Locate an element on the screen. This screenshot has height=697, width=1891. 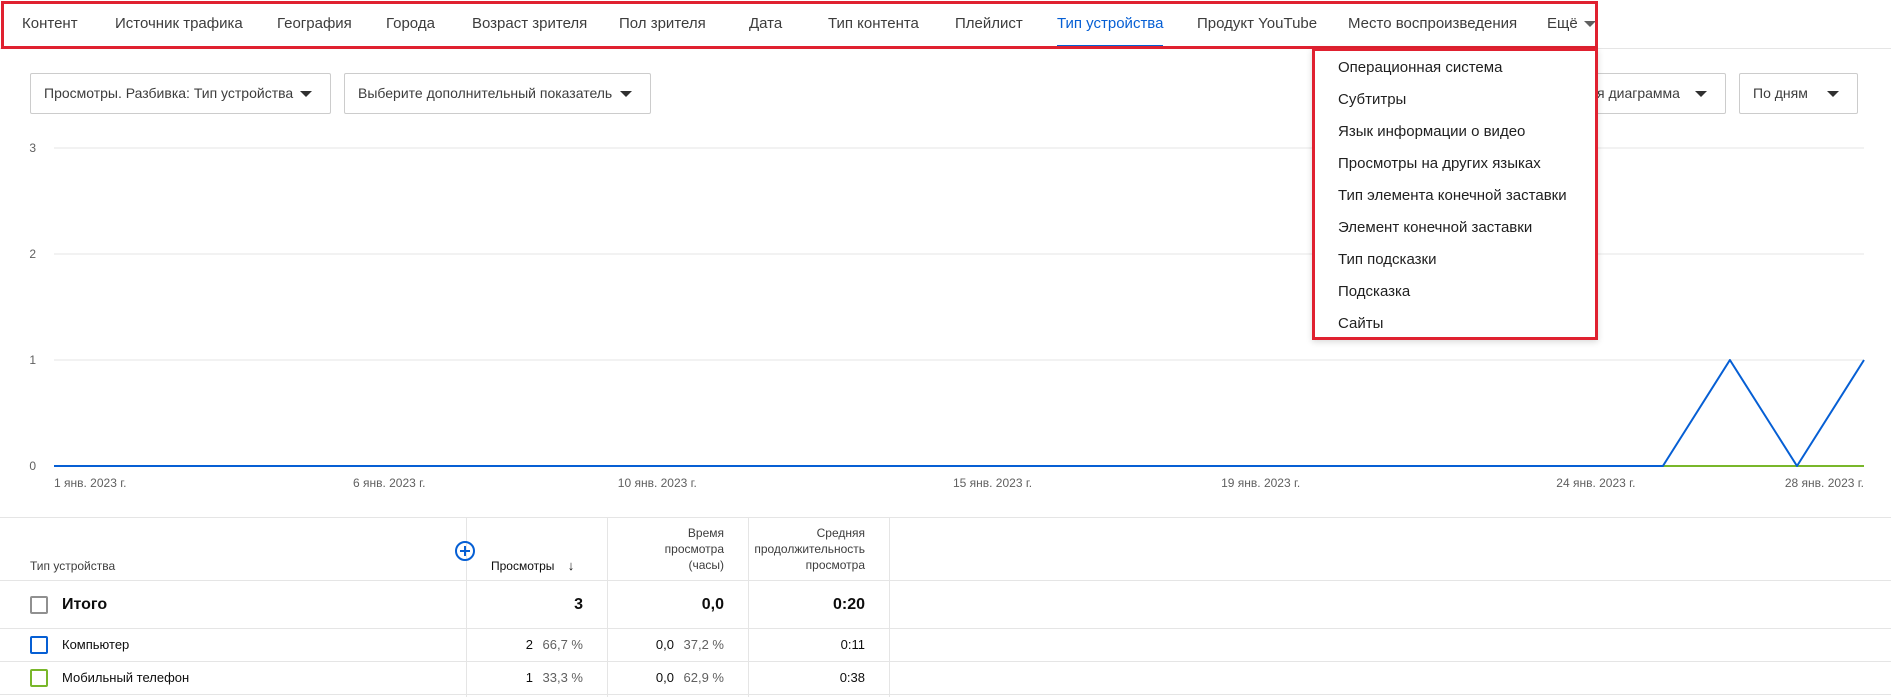
chart-type-select-value: я диаграмма is located at coordinates (1638, 93).